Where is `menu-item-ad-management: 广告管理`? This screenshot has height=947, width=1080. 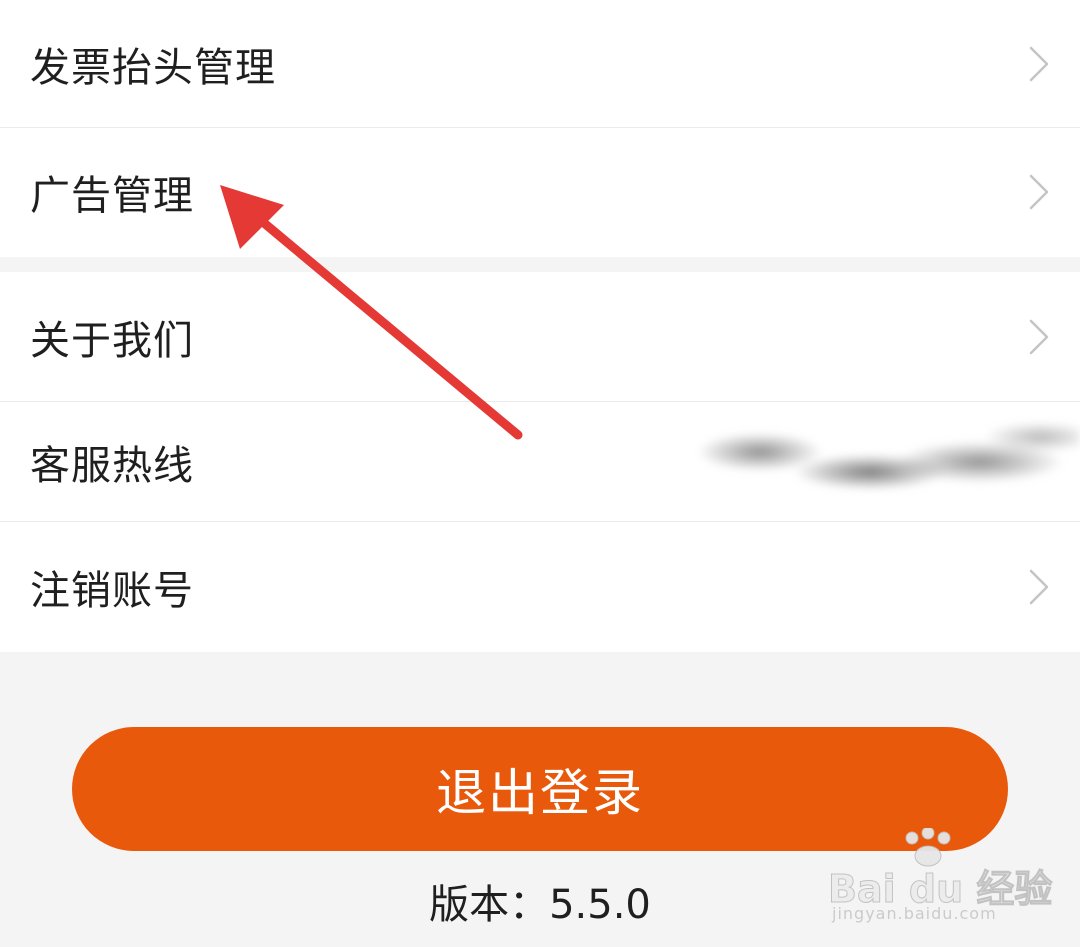 menu-item-ad-management: 广告管理 is located at coordinates (540, 192).